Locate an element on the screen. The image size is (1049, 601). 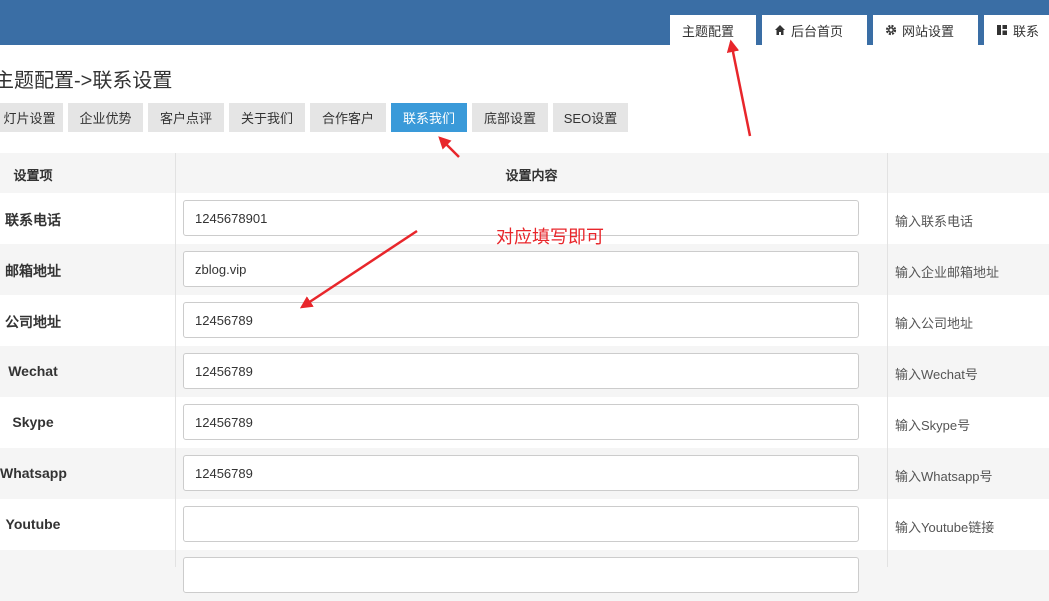
tab-admin-home: 后台首页 is located at coordinates (814, 30).